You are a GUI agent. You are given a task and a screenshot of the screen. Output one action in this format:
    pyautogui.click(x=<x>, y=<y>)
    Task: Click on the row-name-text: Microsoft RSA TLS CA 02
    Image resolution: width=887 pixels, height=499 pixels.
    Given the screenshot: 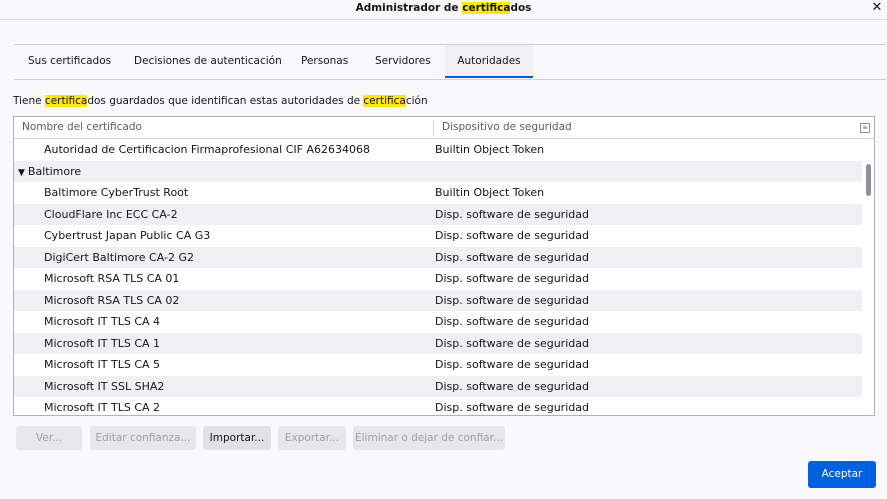 What is the action you would take?
    pyautogui.click(x=112, y=300)
    